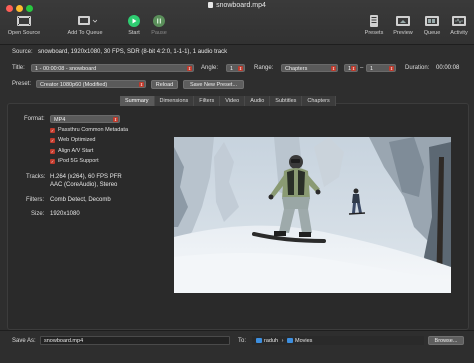 Image resolution: width=474 pixels, height=363 pixels. Describe the element at coordinates (432, 21) in the screenshot. I see `queue-icon` at that location.